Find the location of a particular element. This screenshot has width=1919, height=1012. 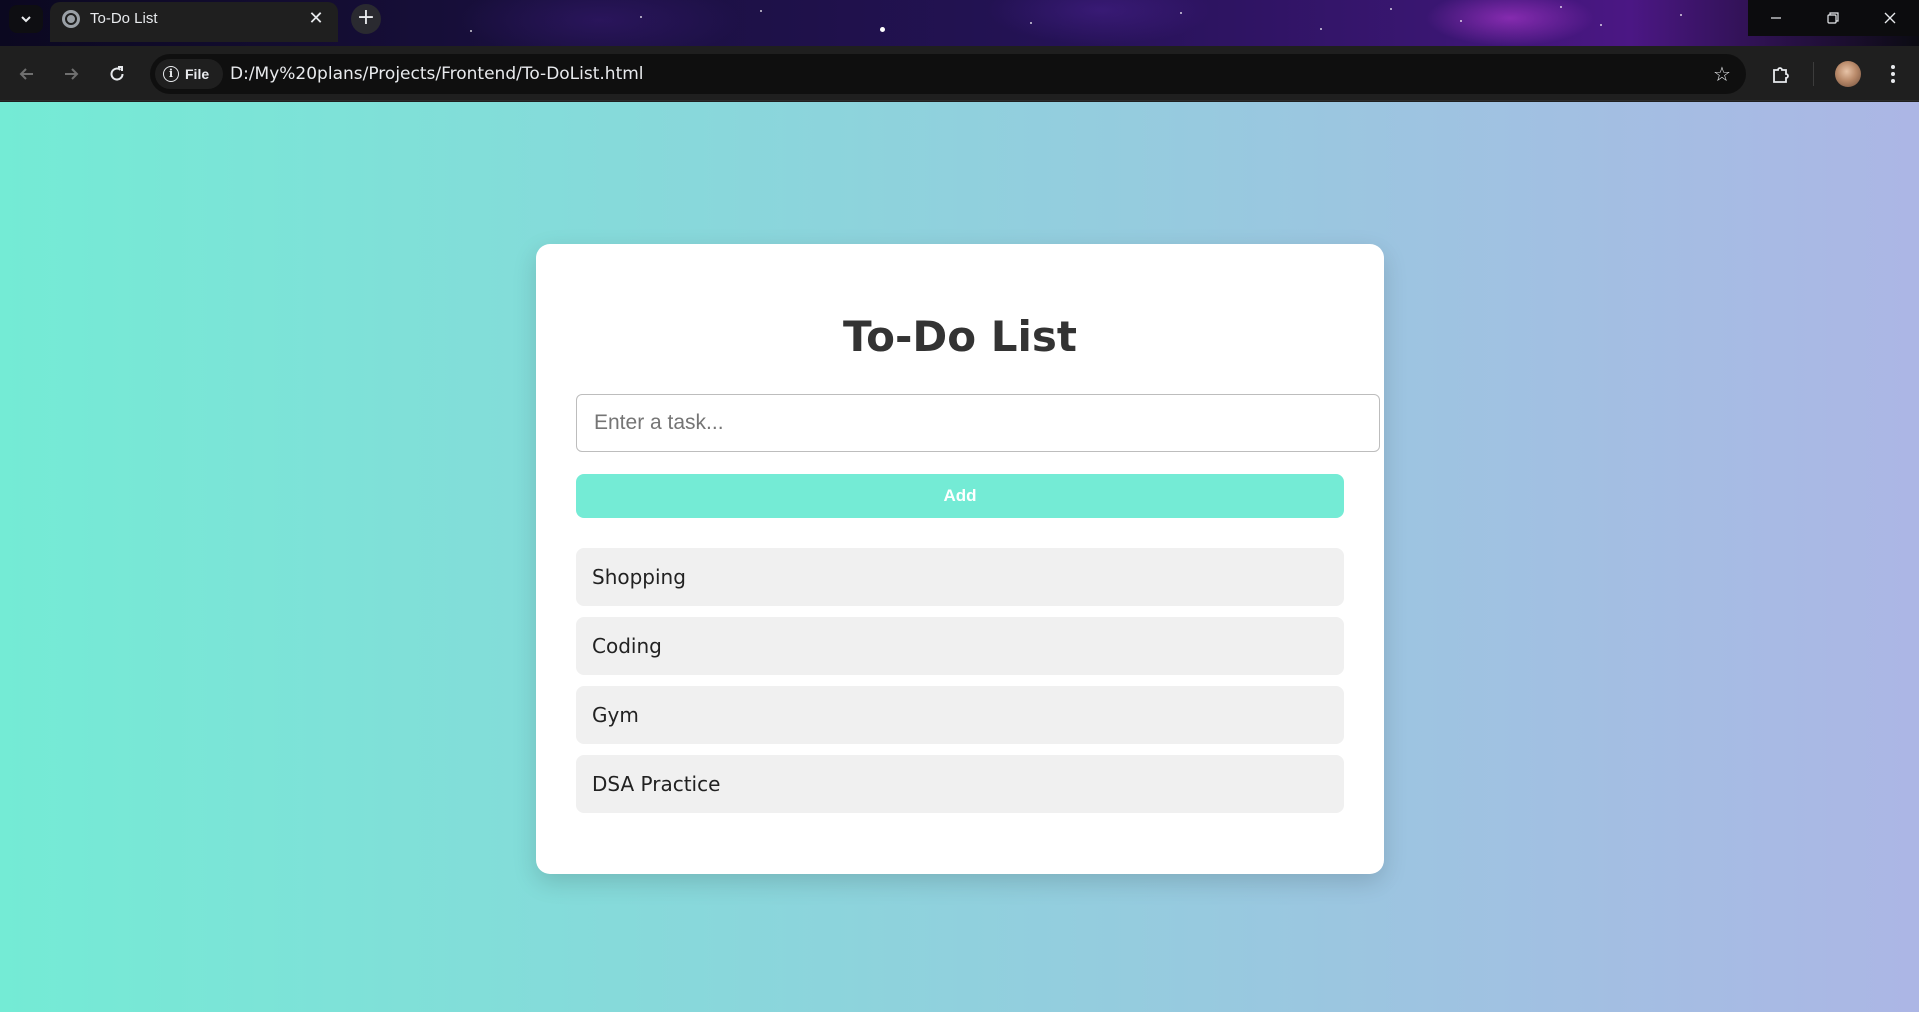

arrow-left-icon is located at coordinates (26, 74).